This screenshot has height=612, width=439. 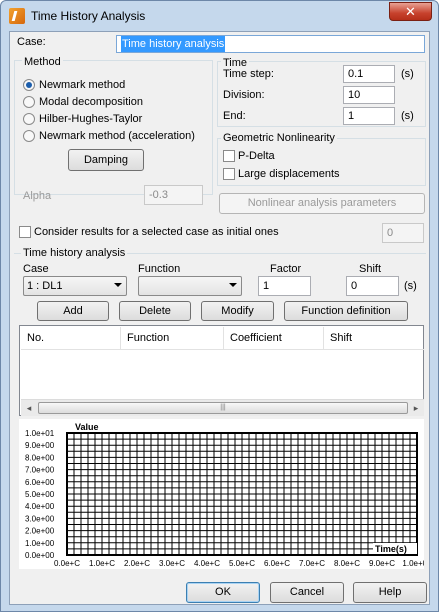 What do you see at coordinates (87, 427) in the screenshot?
I see `y-axis-label: Value` at bounding box center [87, 427].